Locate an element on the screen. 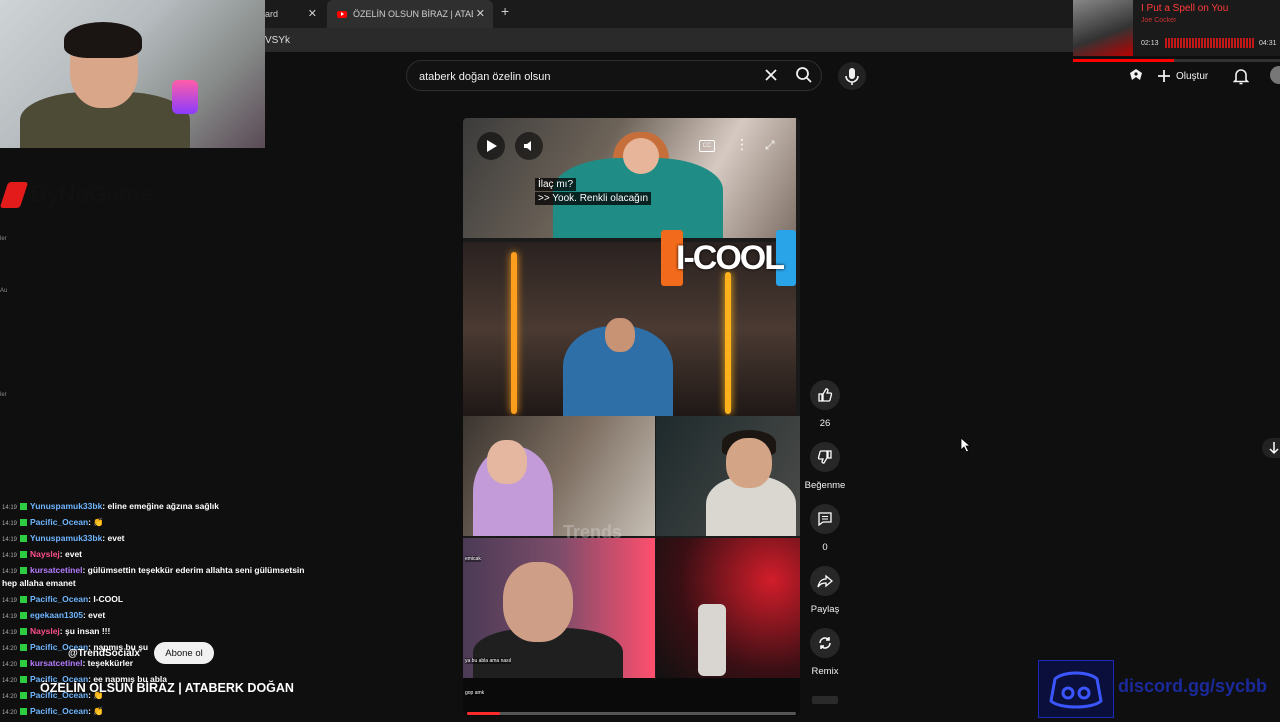  caption-line: >> Yook. Renkli olacağın is located at coordinates (593, 198).